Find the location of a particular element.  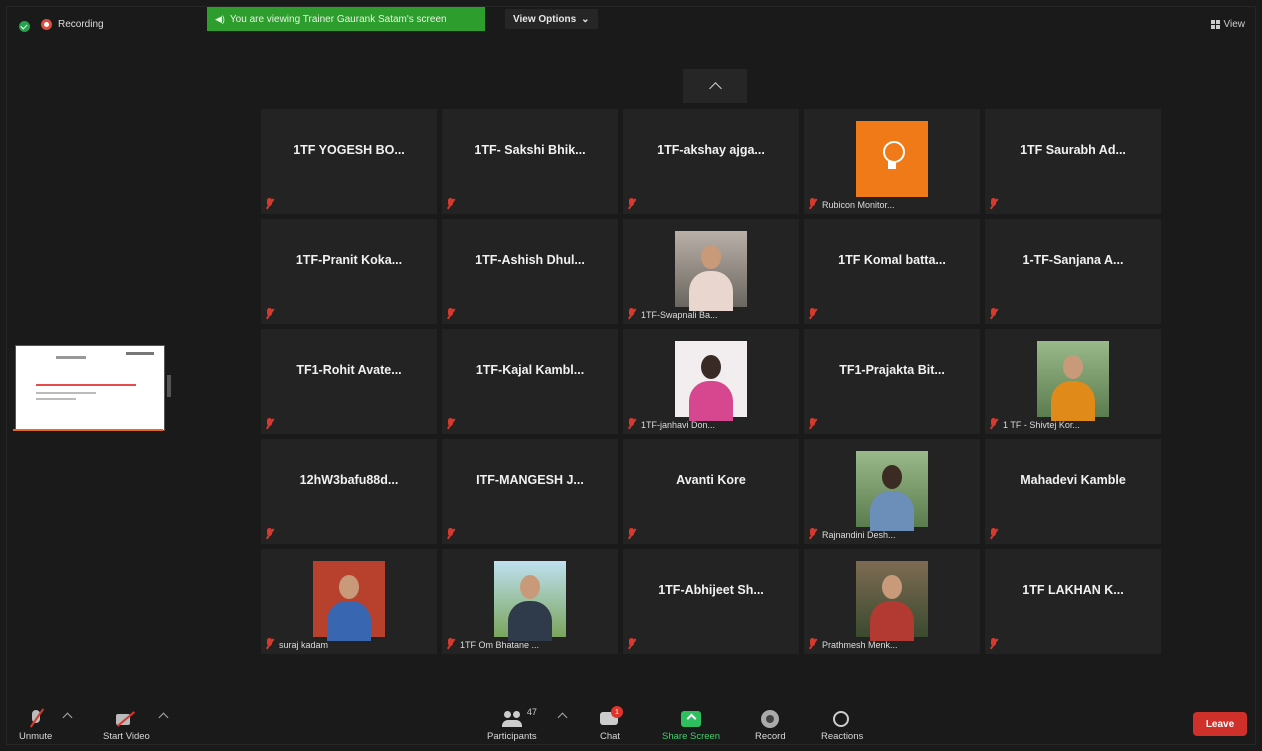

muted-microphone-icon is located at coordinates (36, 719).